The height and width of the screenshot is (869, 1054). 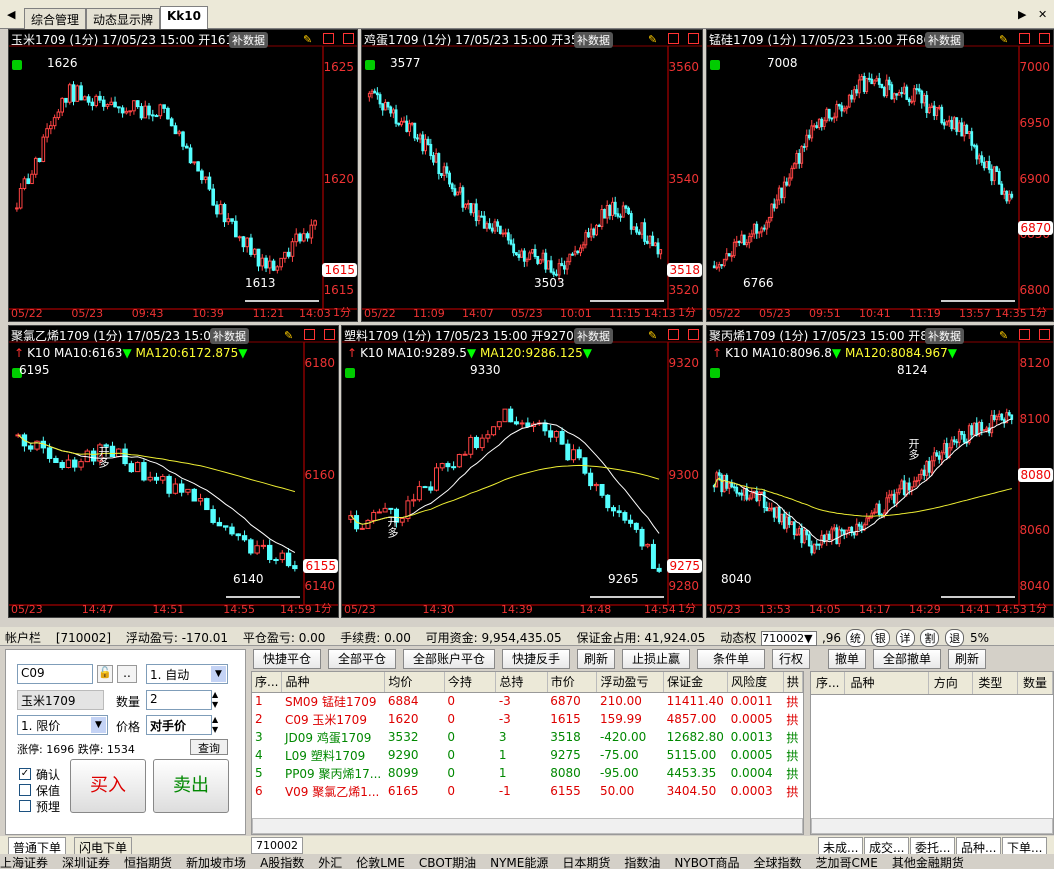 I want to click on market-tab: 其他金融期货, so click(x=928, y=862).